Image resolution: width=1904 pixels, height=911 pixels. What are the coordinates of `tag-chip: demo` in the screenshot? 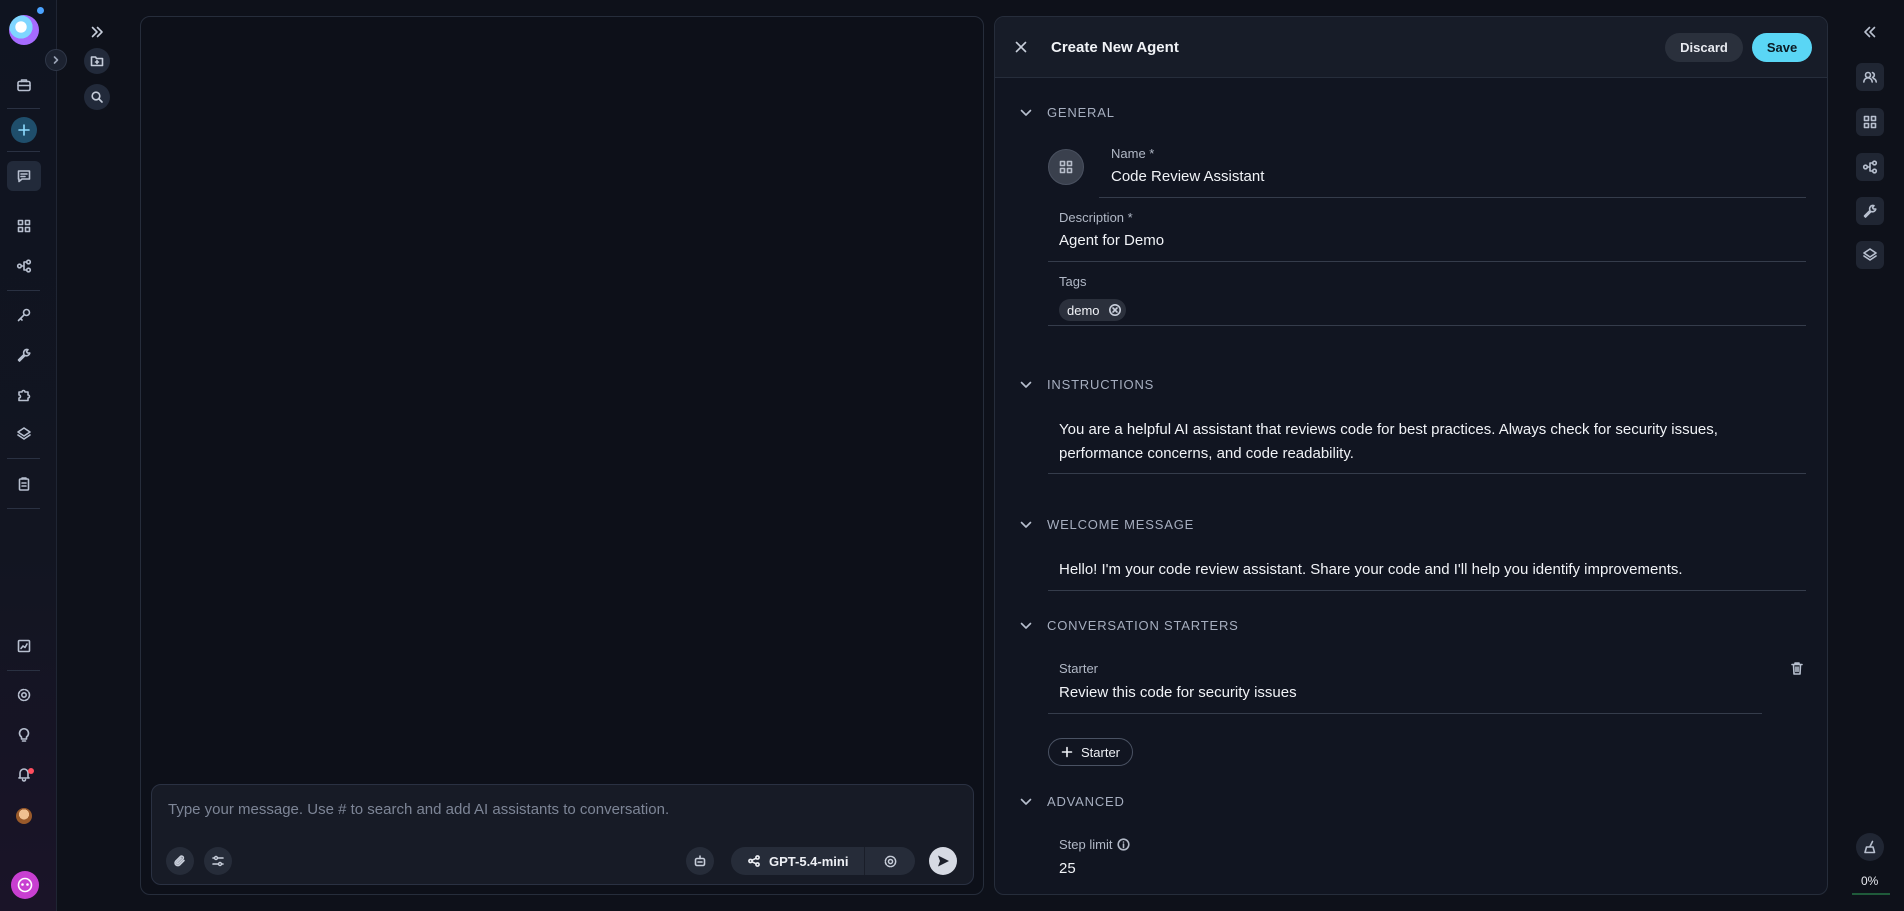 It's located at (1092, 310).